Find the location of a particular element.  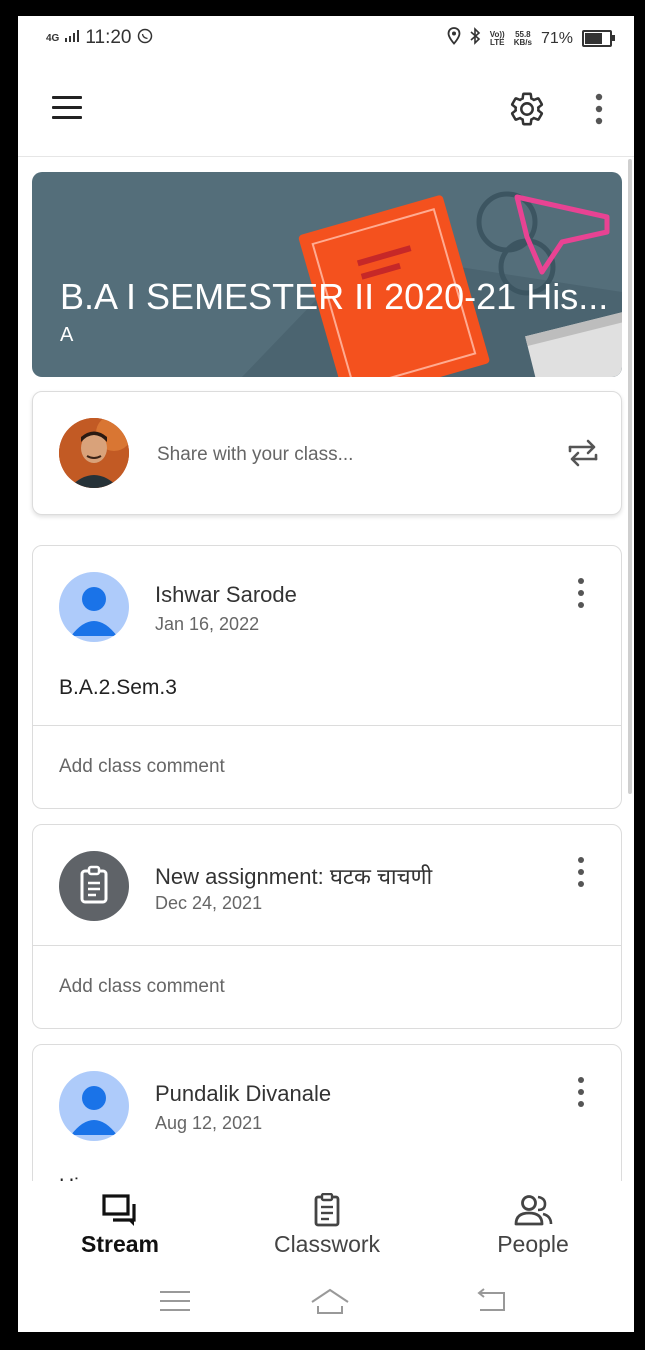

banner-illustration is located at coordinates (432, 284).